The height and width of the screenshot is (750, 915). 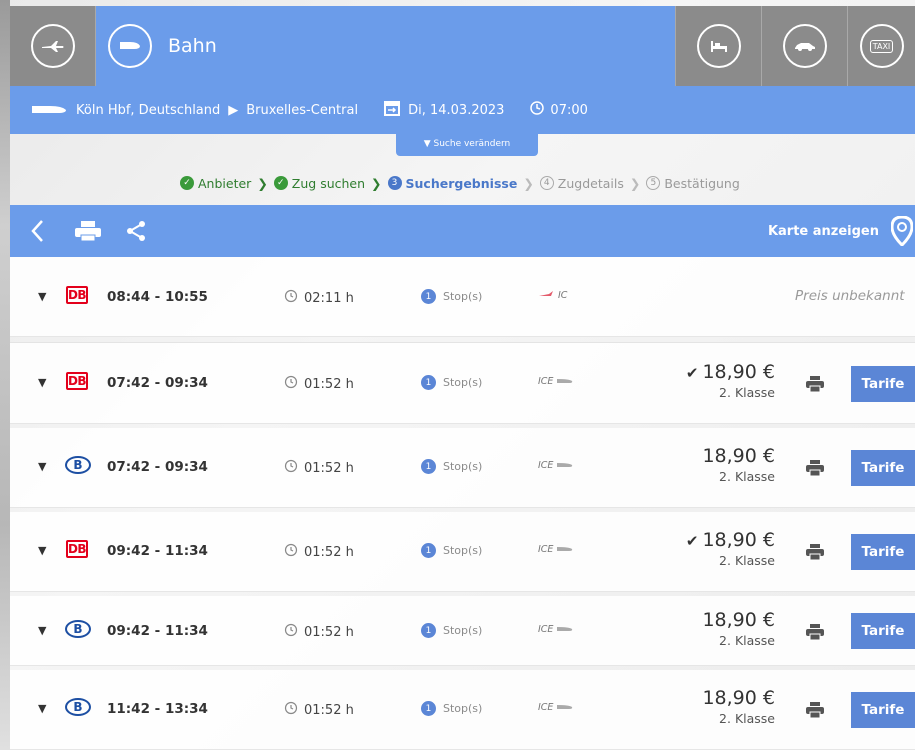 I want to click on chevron-right-icon: ❯, so click(x=635, y=183).